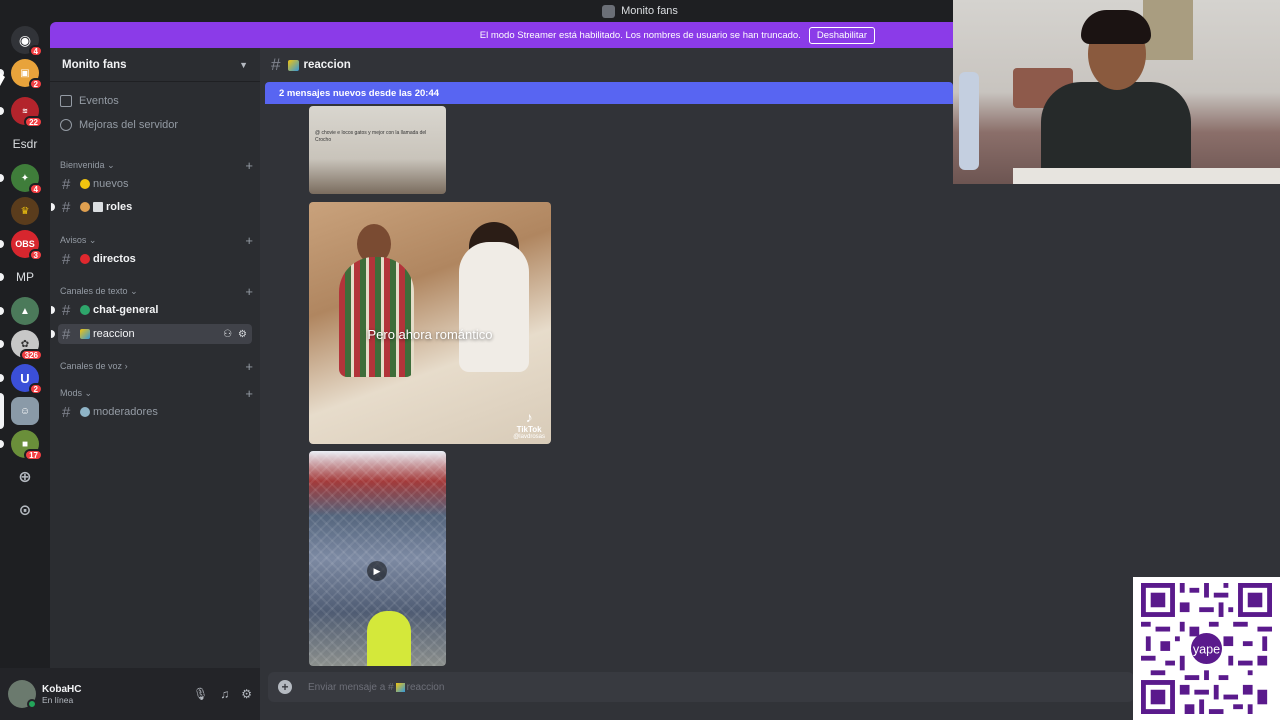 This screenshot has width=1280, height=720. I want to click on channel-label: chat-general, so click(126, 310).